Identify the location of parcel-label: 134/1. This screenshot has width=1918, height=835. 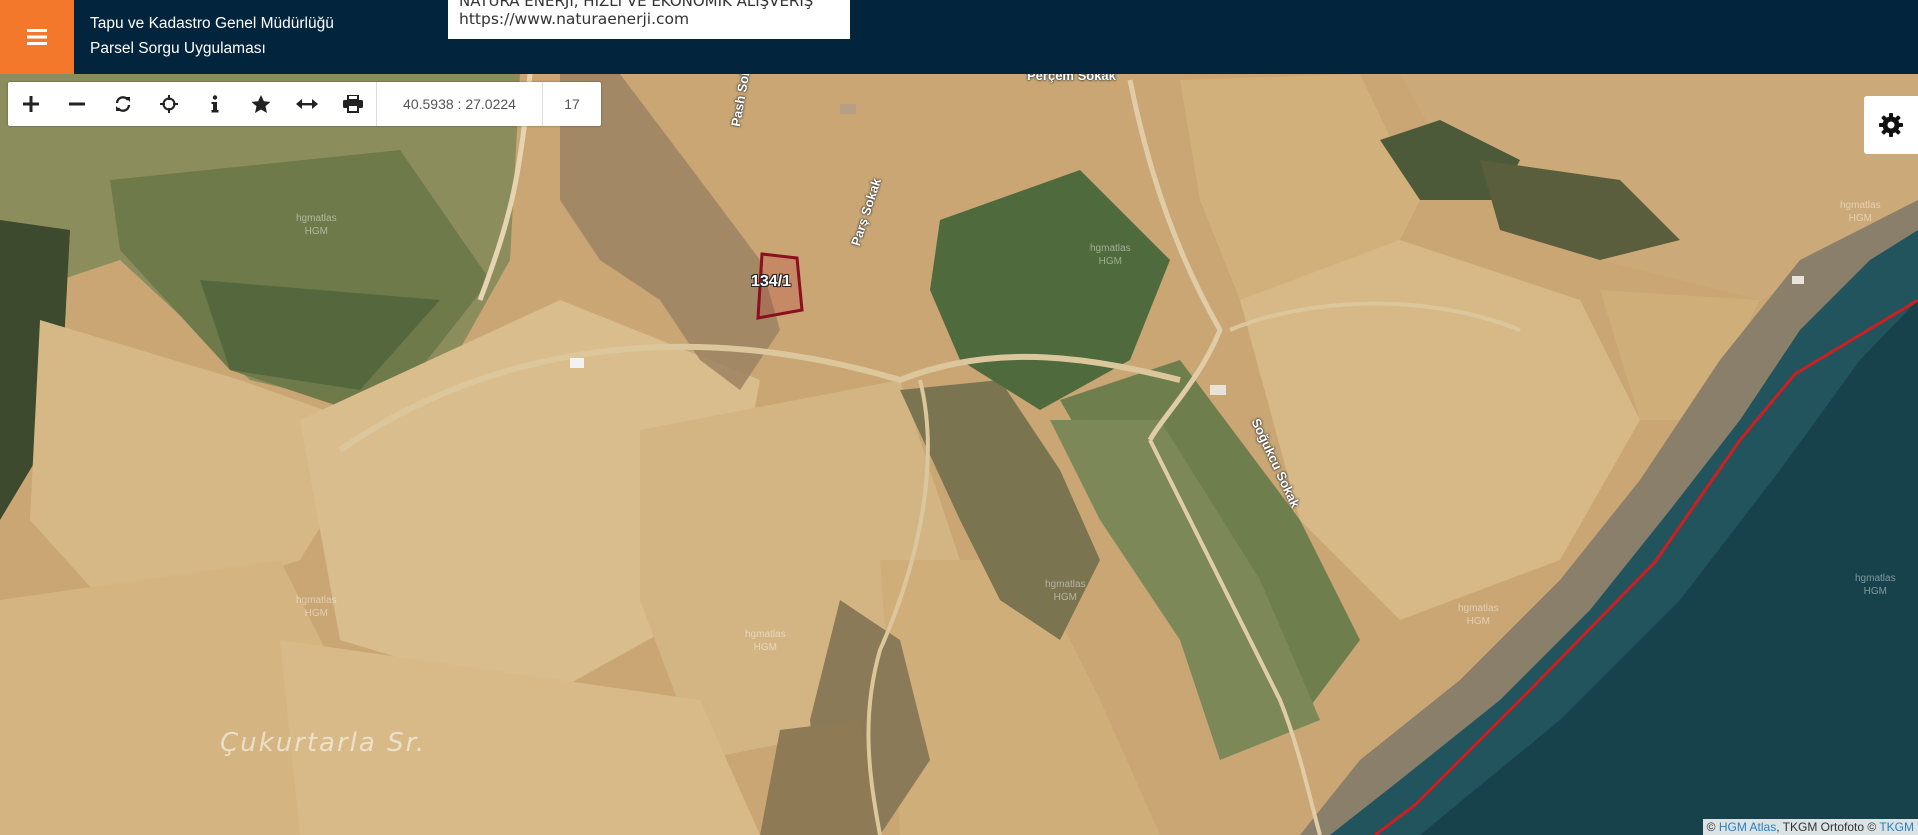
(771, 282).